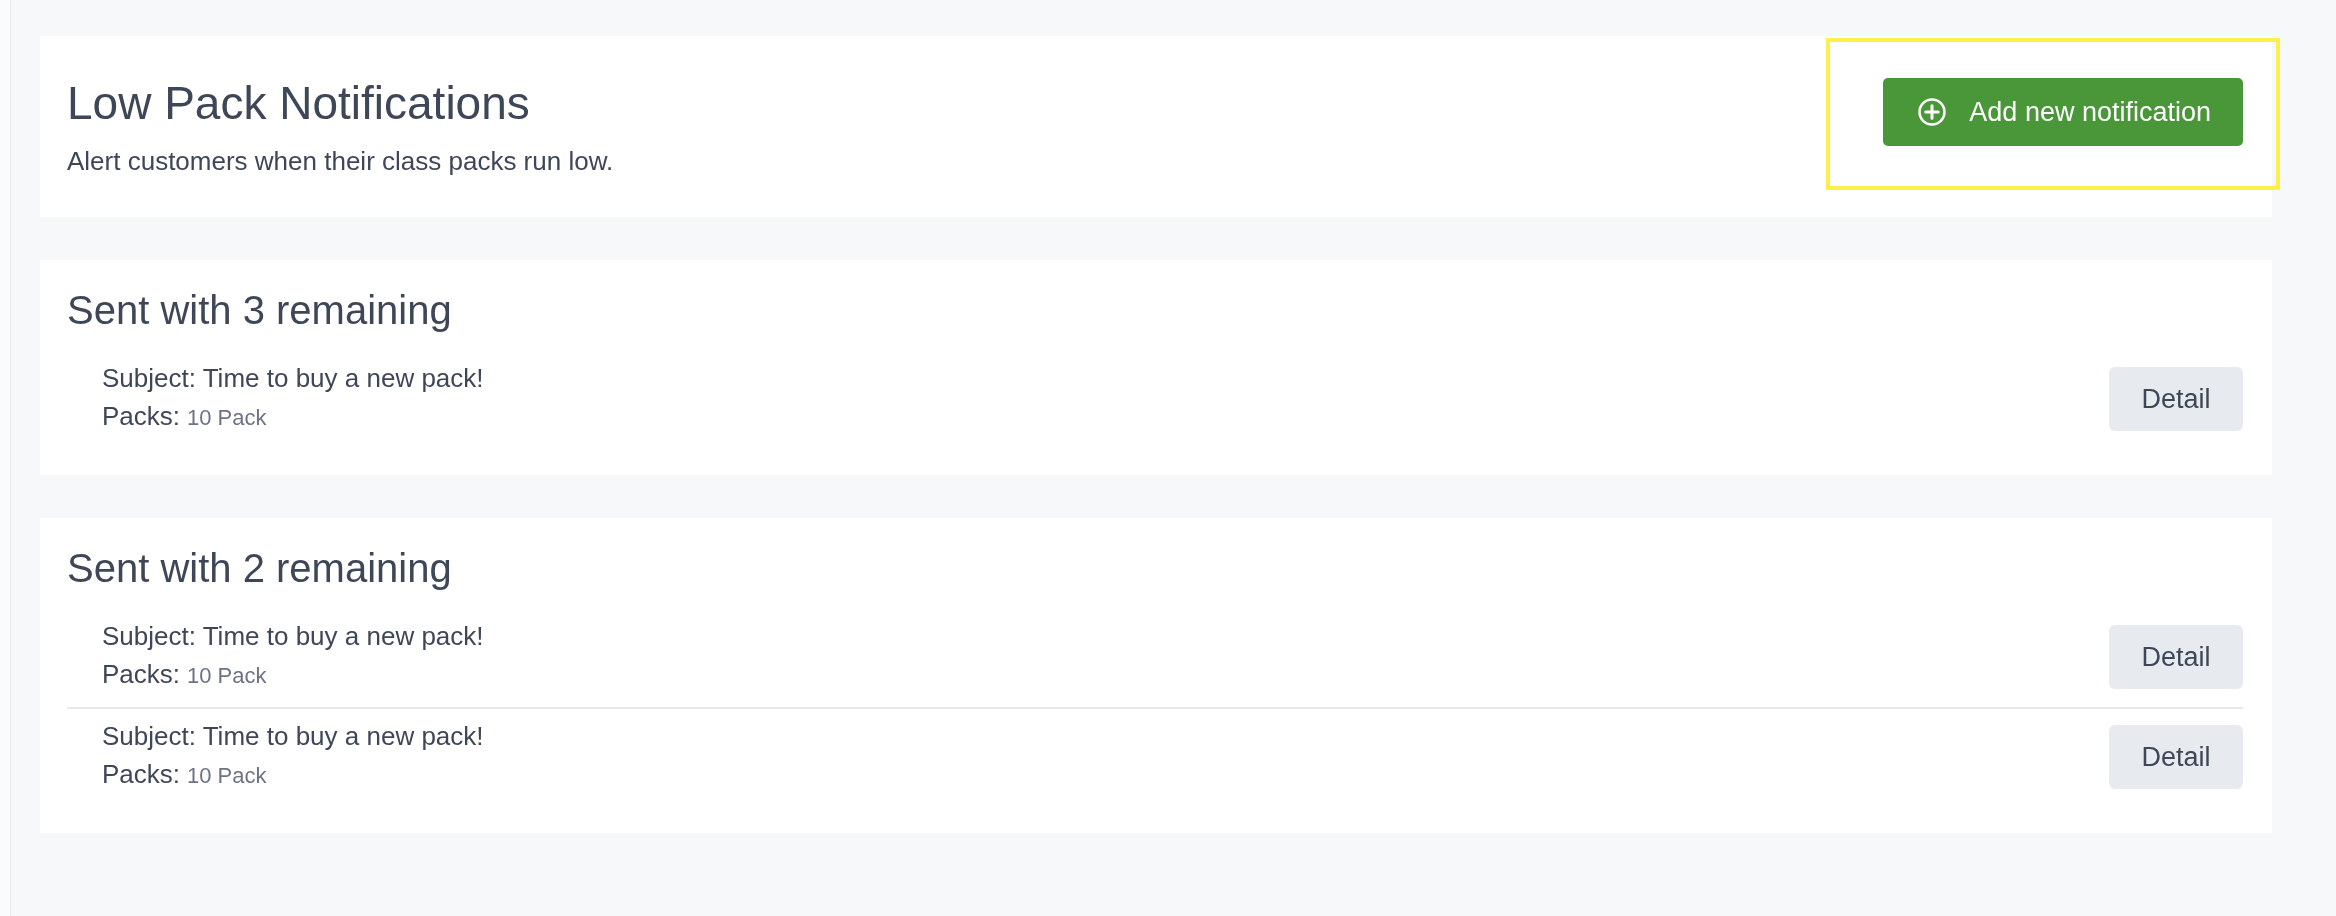 This screenshot has height=916, width=2336. Describe the element at coordinates (260, 310) in the screenshot. I see `group-heading: Sent with 3 remaining` at that location.